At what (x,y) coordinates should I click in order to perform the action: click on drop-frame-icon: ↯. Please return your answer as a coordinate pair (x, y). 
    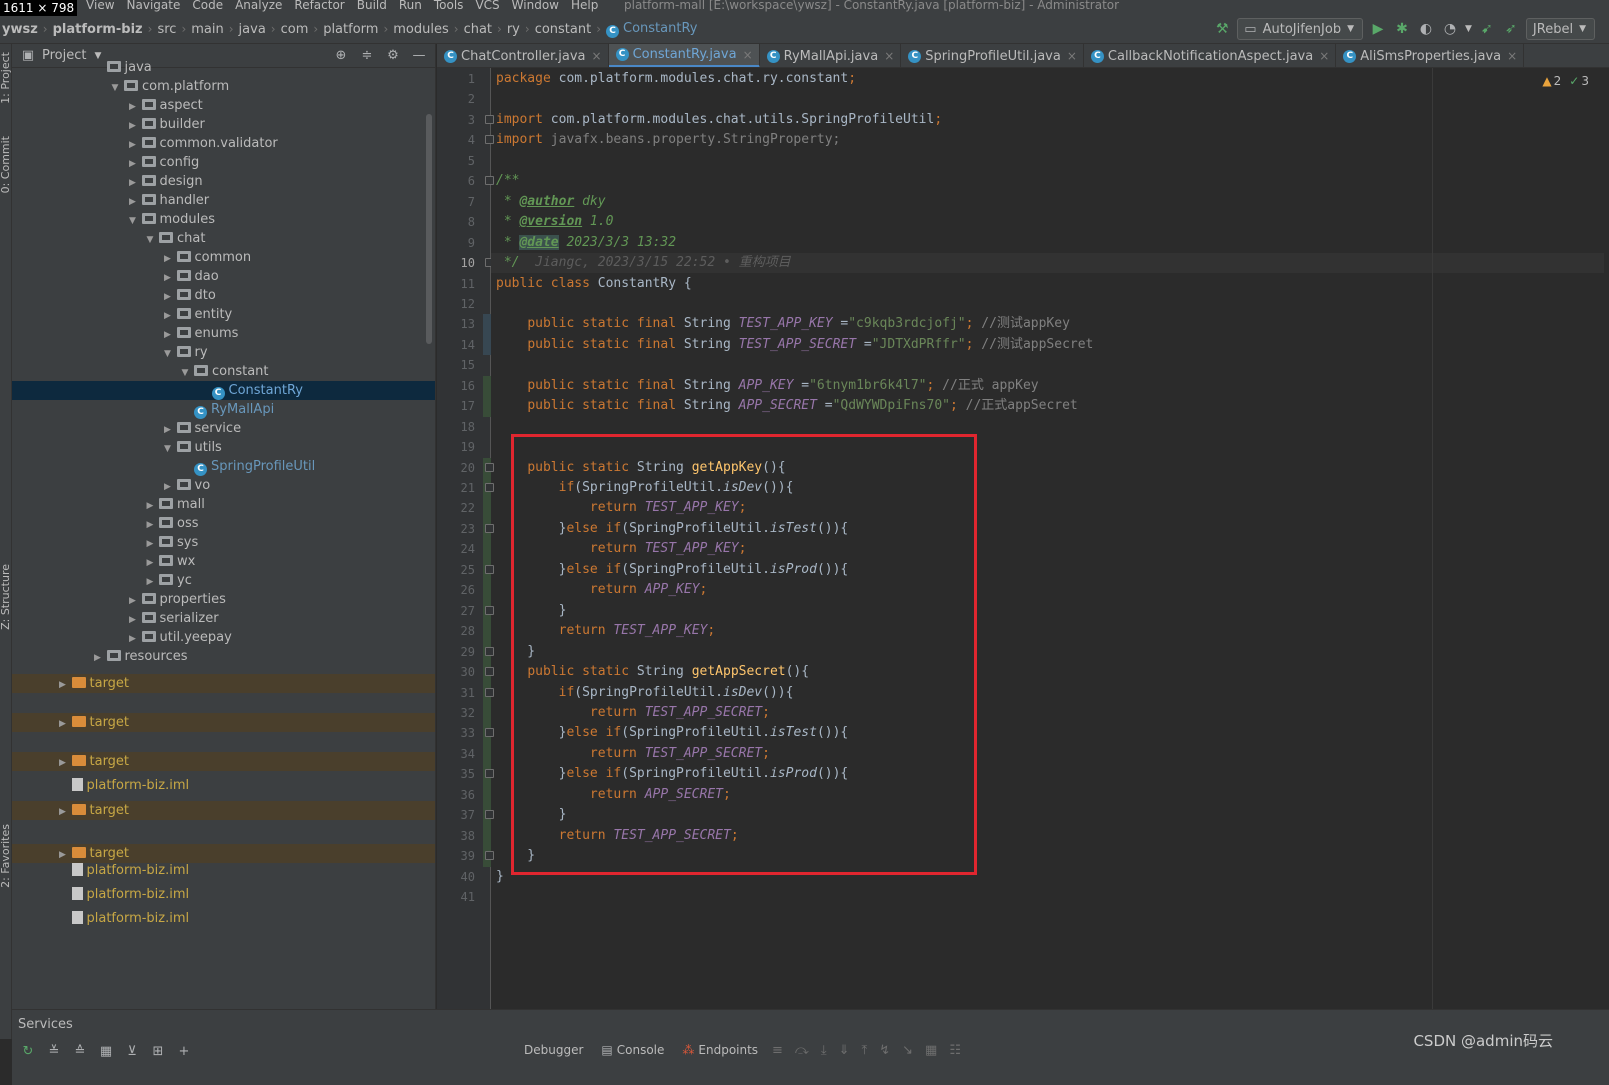
    Looking at the image, I should click on (884, 1050).